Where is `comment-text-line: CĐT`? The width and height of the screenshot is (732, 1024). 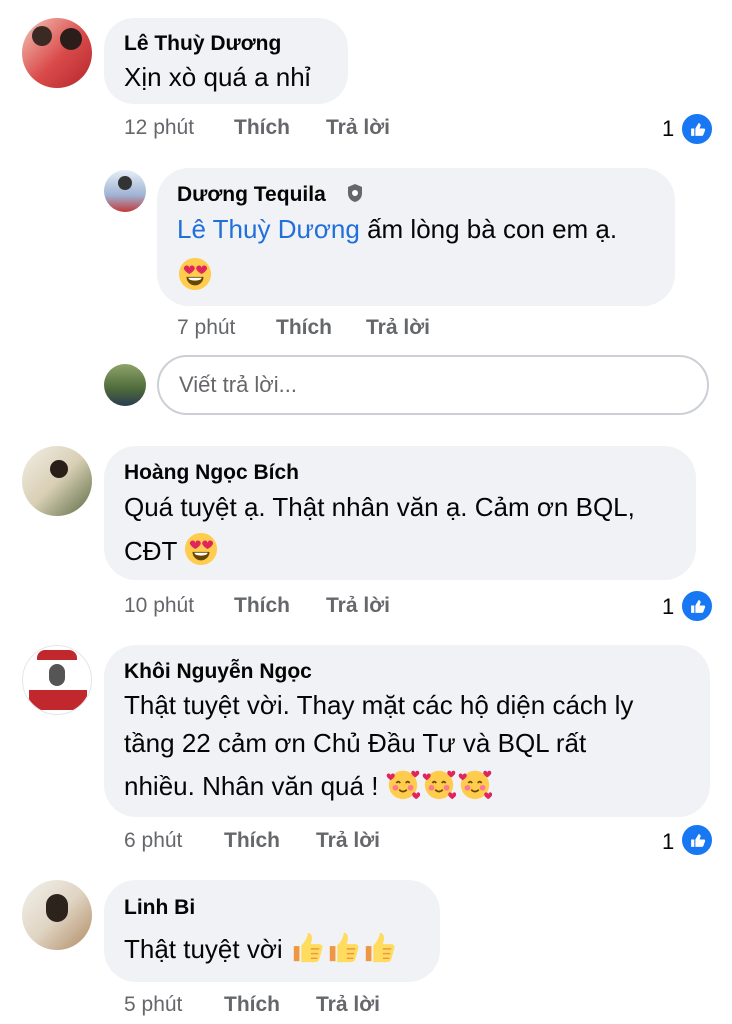 comment-text-line: CĐT is located at coordinates (150, 551).